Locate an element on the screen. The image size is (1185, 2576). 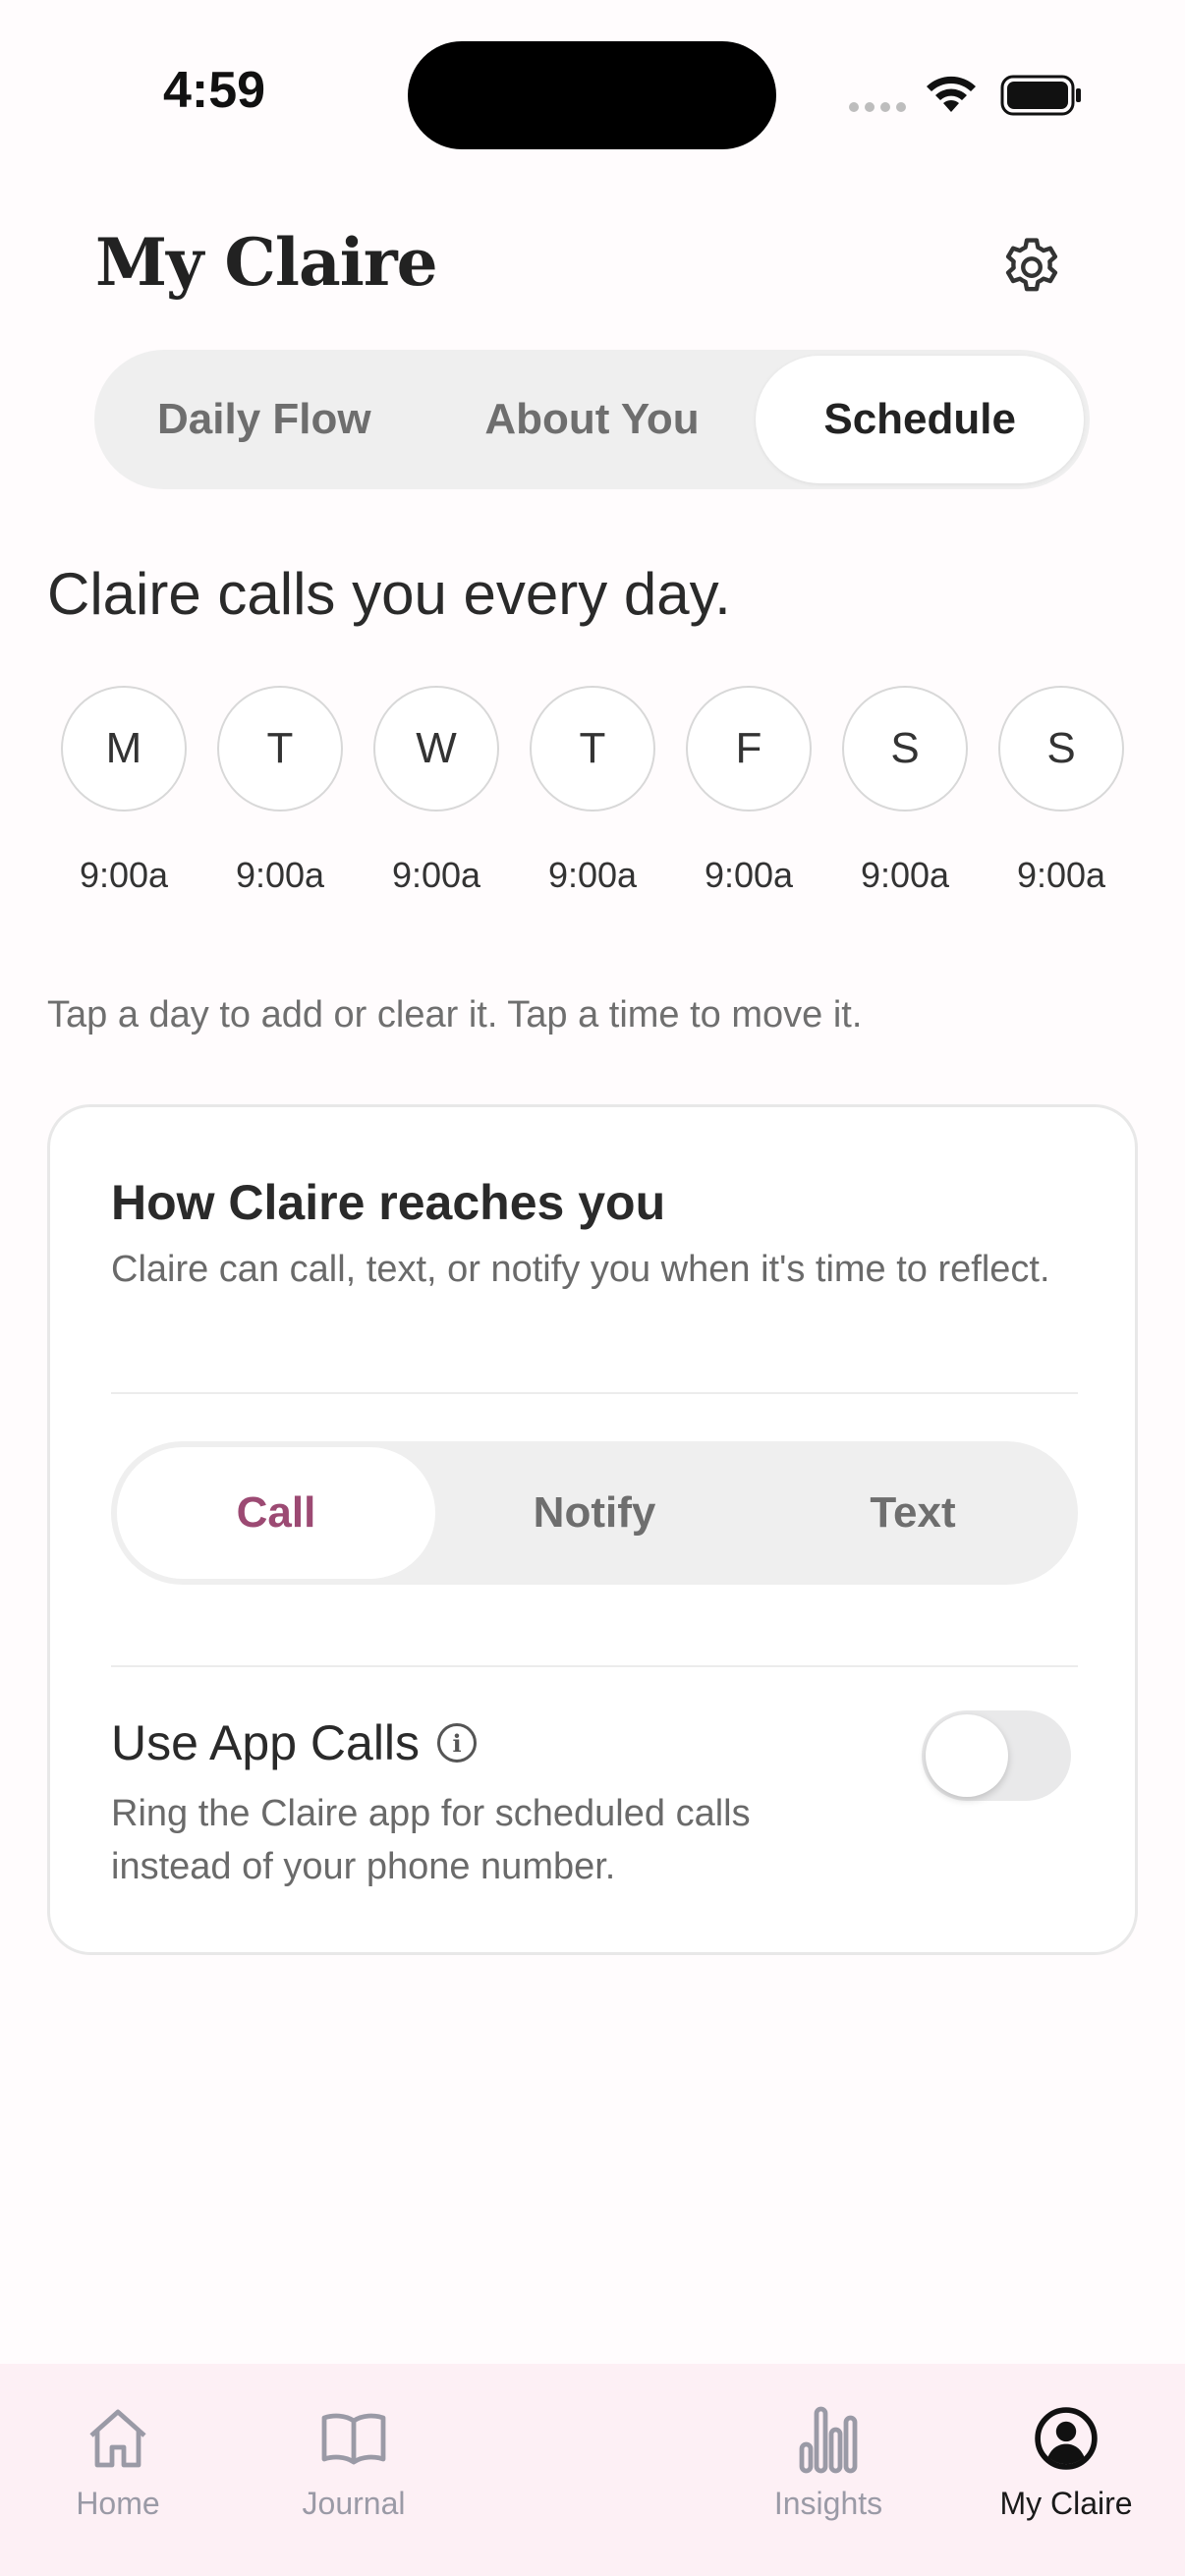
day-toggle-monday: M is located at coordinates (124, 749).